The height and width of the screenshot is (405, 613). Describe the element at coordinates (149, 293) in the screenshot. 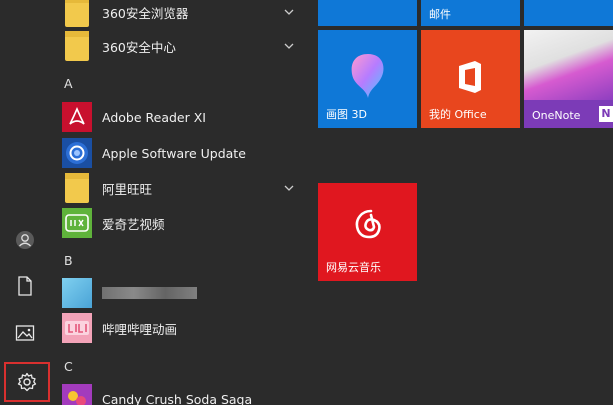

I see `blurred-app-label` at that location.